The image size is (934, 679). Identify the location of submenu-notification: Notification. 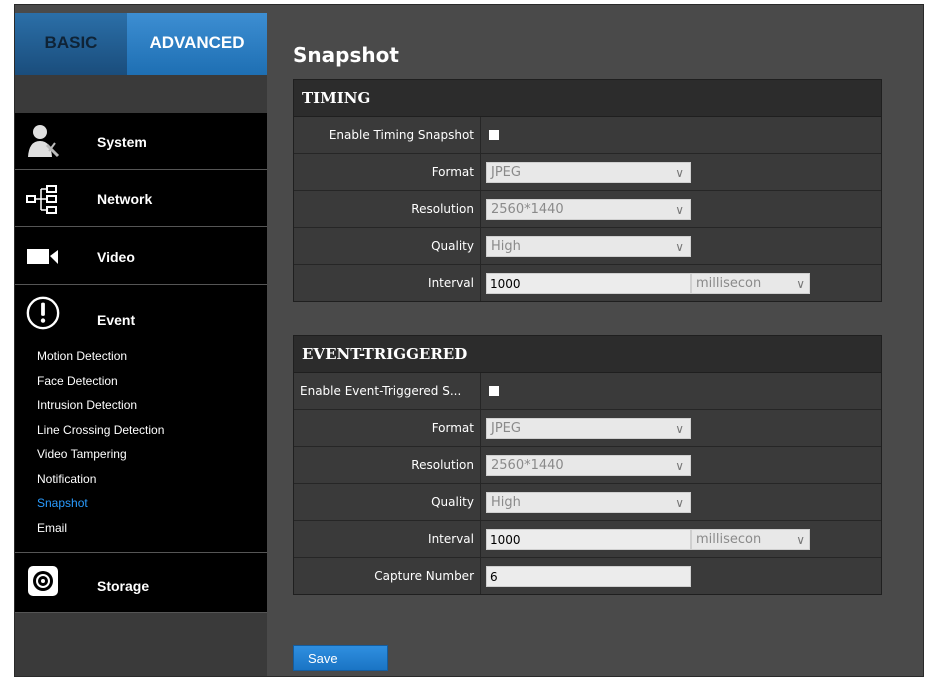
(100, 484).